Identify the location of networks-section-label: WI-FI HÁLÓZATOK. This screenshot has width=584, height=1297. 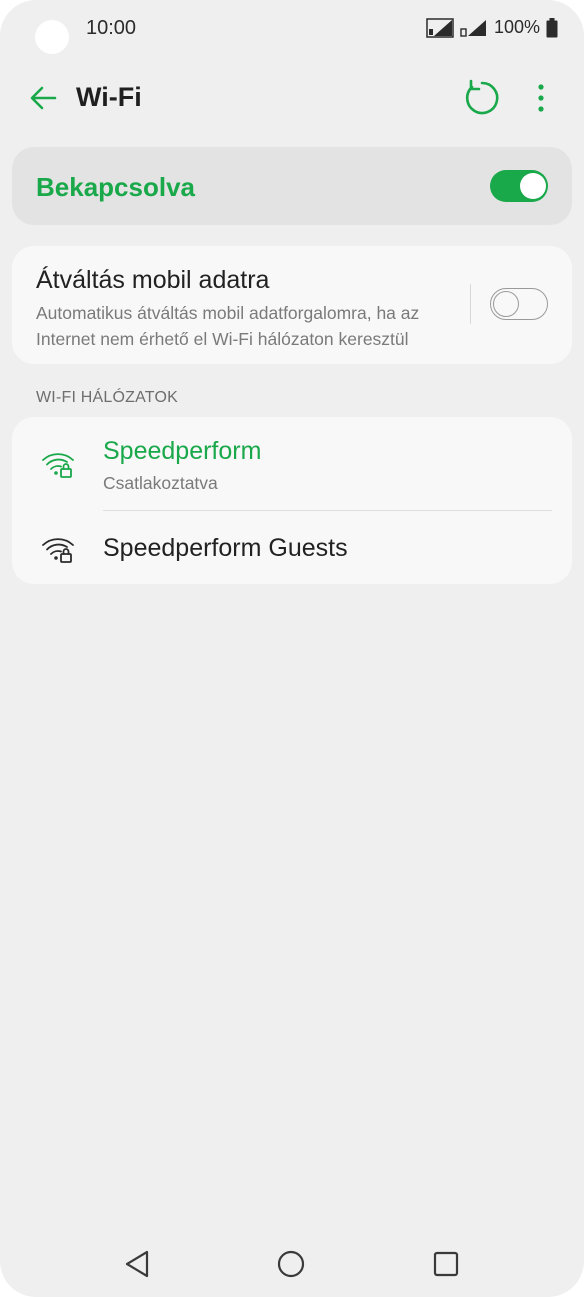
(107, 397).